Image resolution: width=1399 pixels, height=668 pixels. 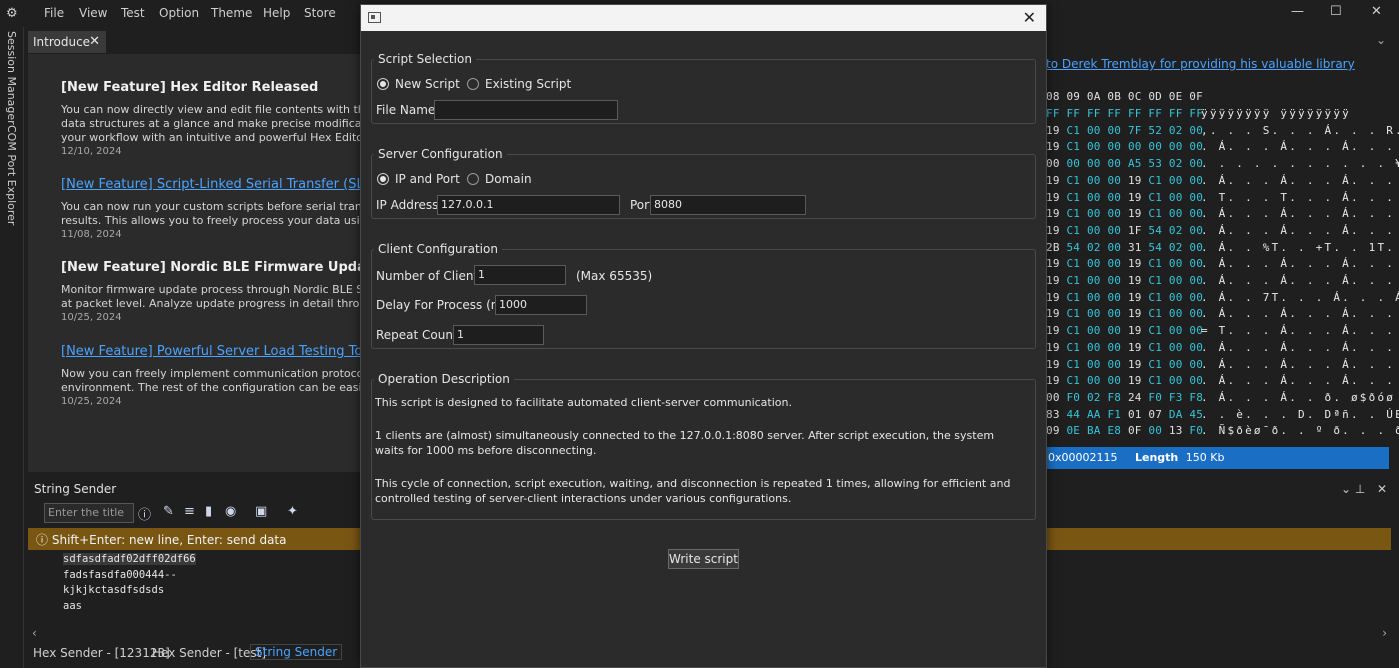 I want to click on session-manager-tab: Session Manager, so click(x=11, y=78).